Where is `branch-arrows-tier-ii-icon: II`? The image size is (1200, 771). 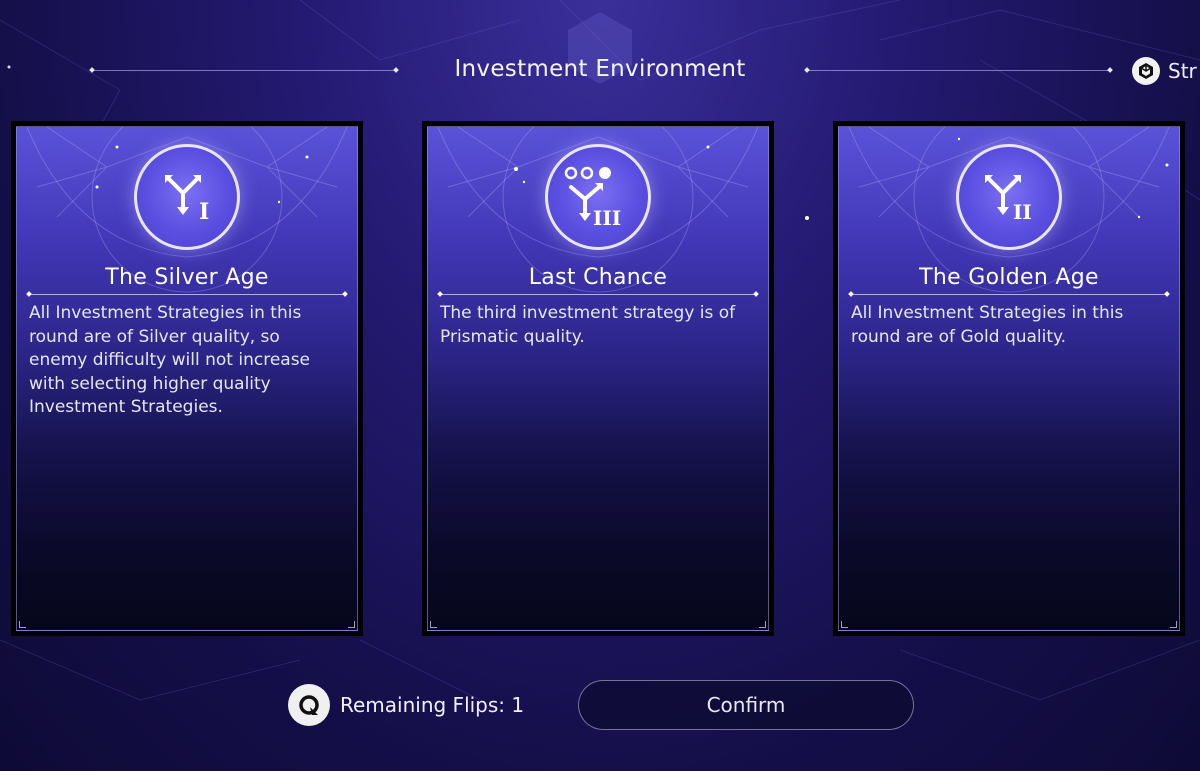
branch-arrows-tier-ii-icon: II is located at coordinates (1009, 197).